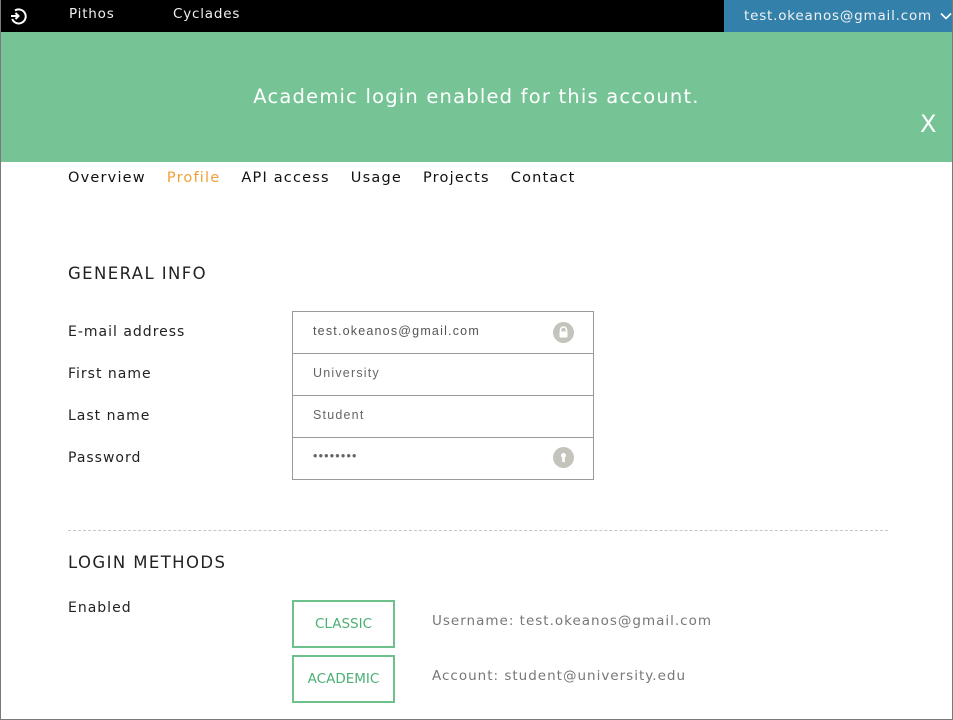 This screenshot has height=720, width=953. I want to click on general-info-heading: GENERAL INFO, so click(137, 273).